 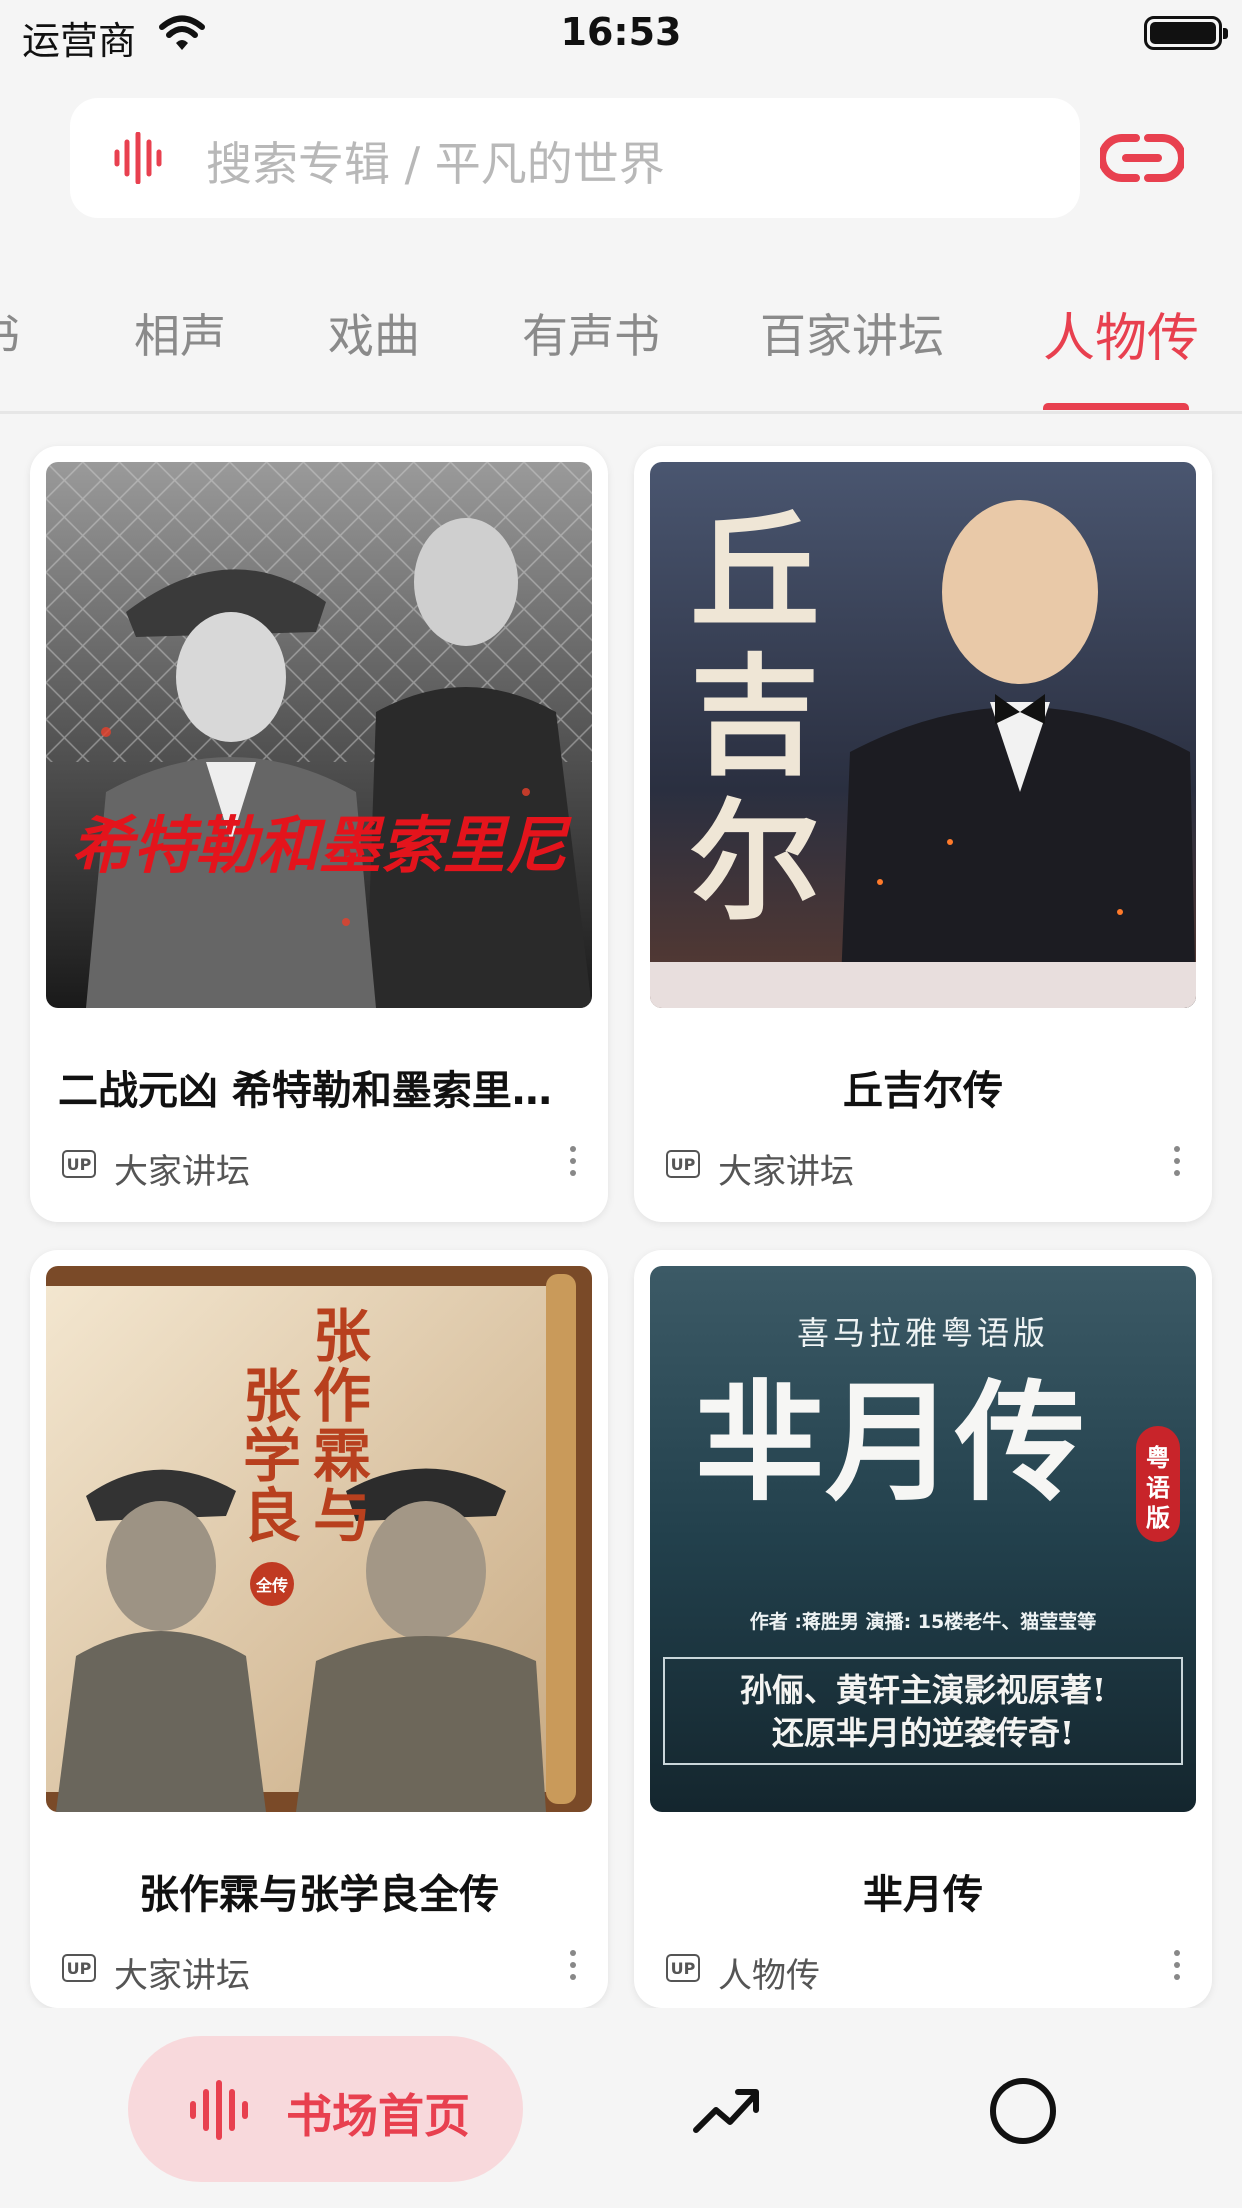 I want to click on bottom-nav: 书场首页, so click(x=621, y=2108).